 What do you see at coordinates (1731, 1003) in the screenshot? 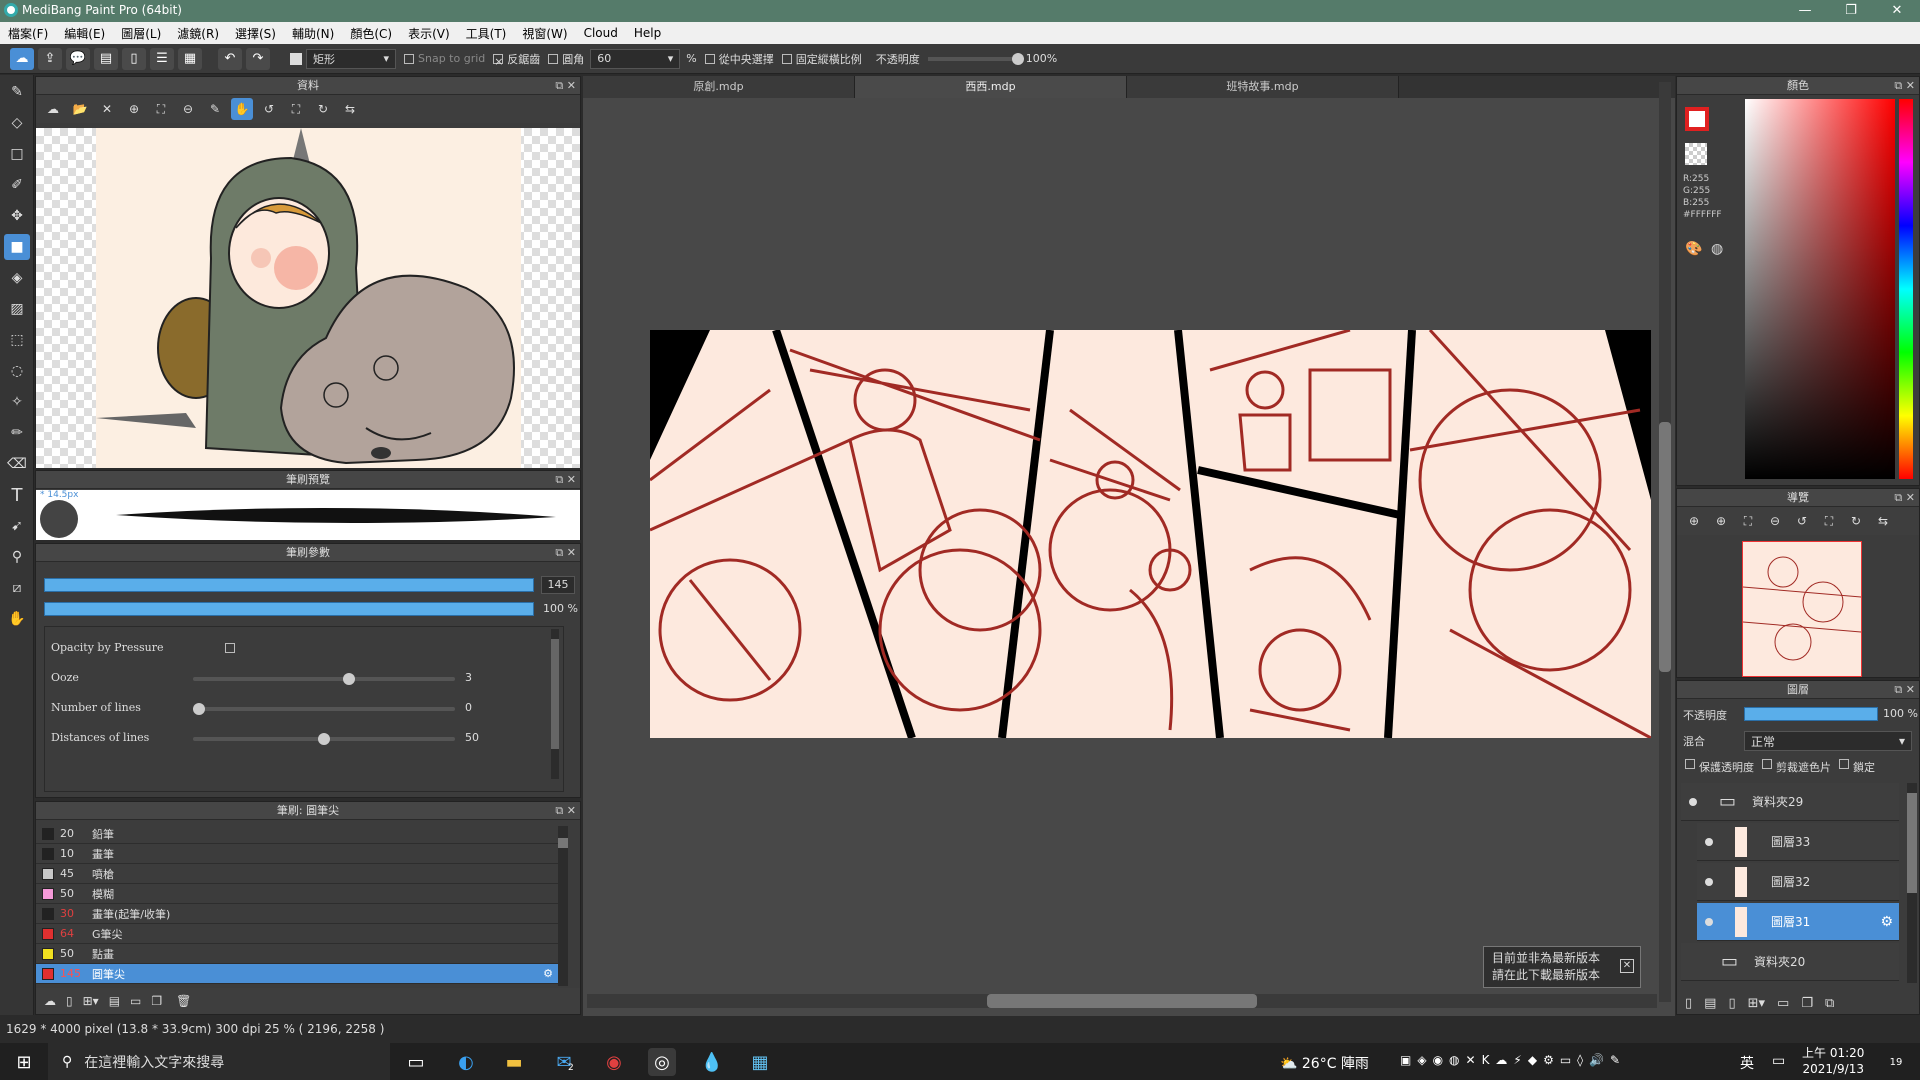
I see `new-8bit-layer-icon: ▯` at bounding box center [1731, 1003].